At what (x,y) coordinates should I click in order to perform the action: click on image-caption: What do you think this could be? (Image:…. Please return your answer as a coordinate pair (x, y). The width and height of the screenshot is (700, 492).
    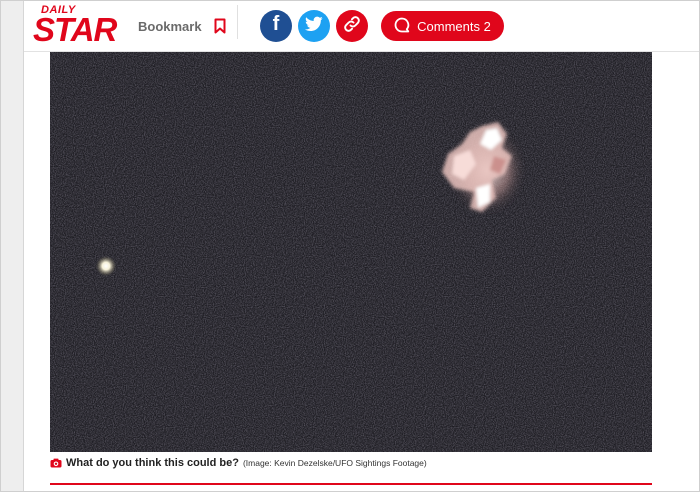
    Looking at the image, I should click on (238, 463).